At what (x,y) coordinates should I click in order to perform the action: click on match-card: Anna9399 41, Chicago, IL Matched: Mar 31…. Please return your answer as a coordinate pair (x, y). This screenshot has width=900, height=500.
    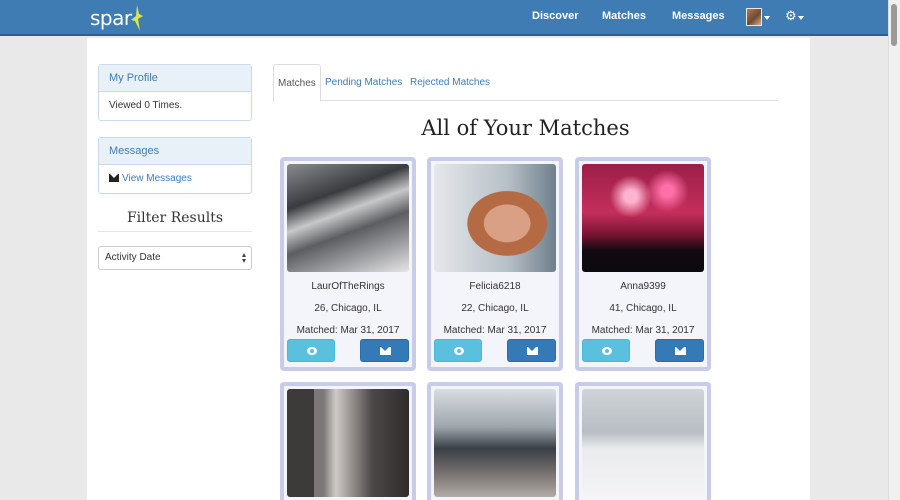
    Looking at the image, I should click on (643, 264).